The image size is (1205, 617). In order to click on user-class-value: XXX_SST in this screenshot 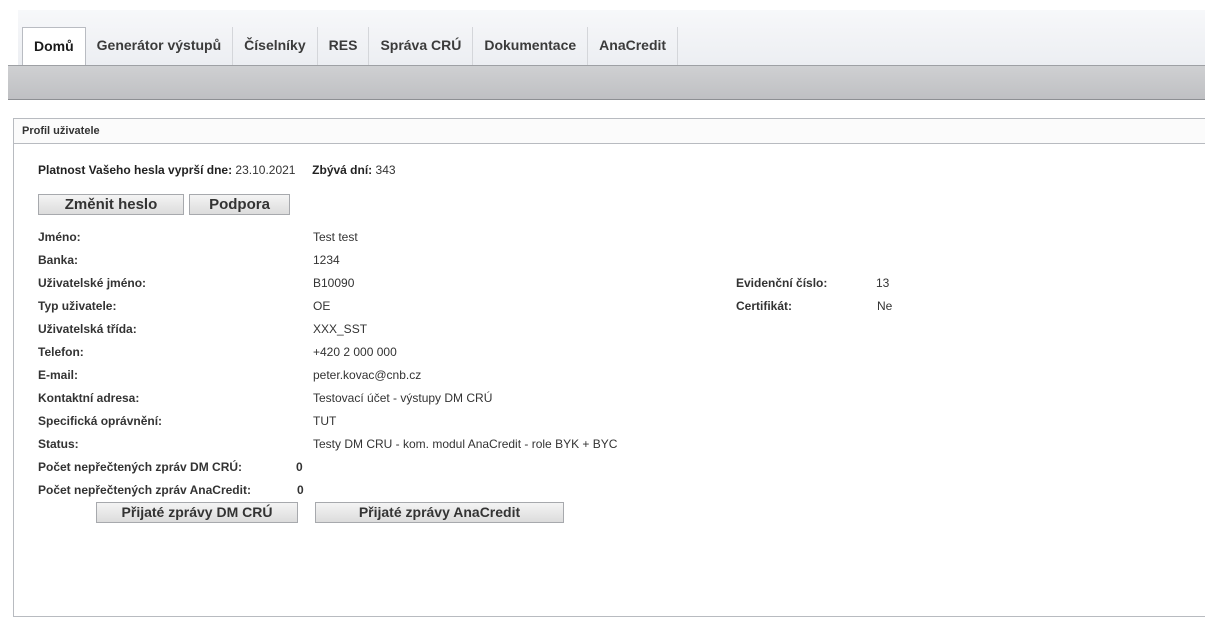, I will do `click(340, 329)`.